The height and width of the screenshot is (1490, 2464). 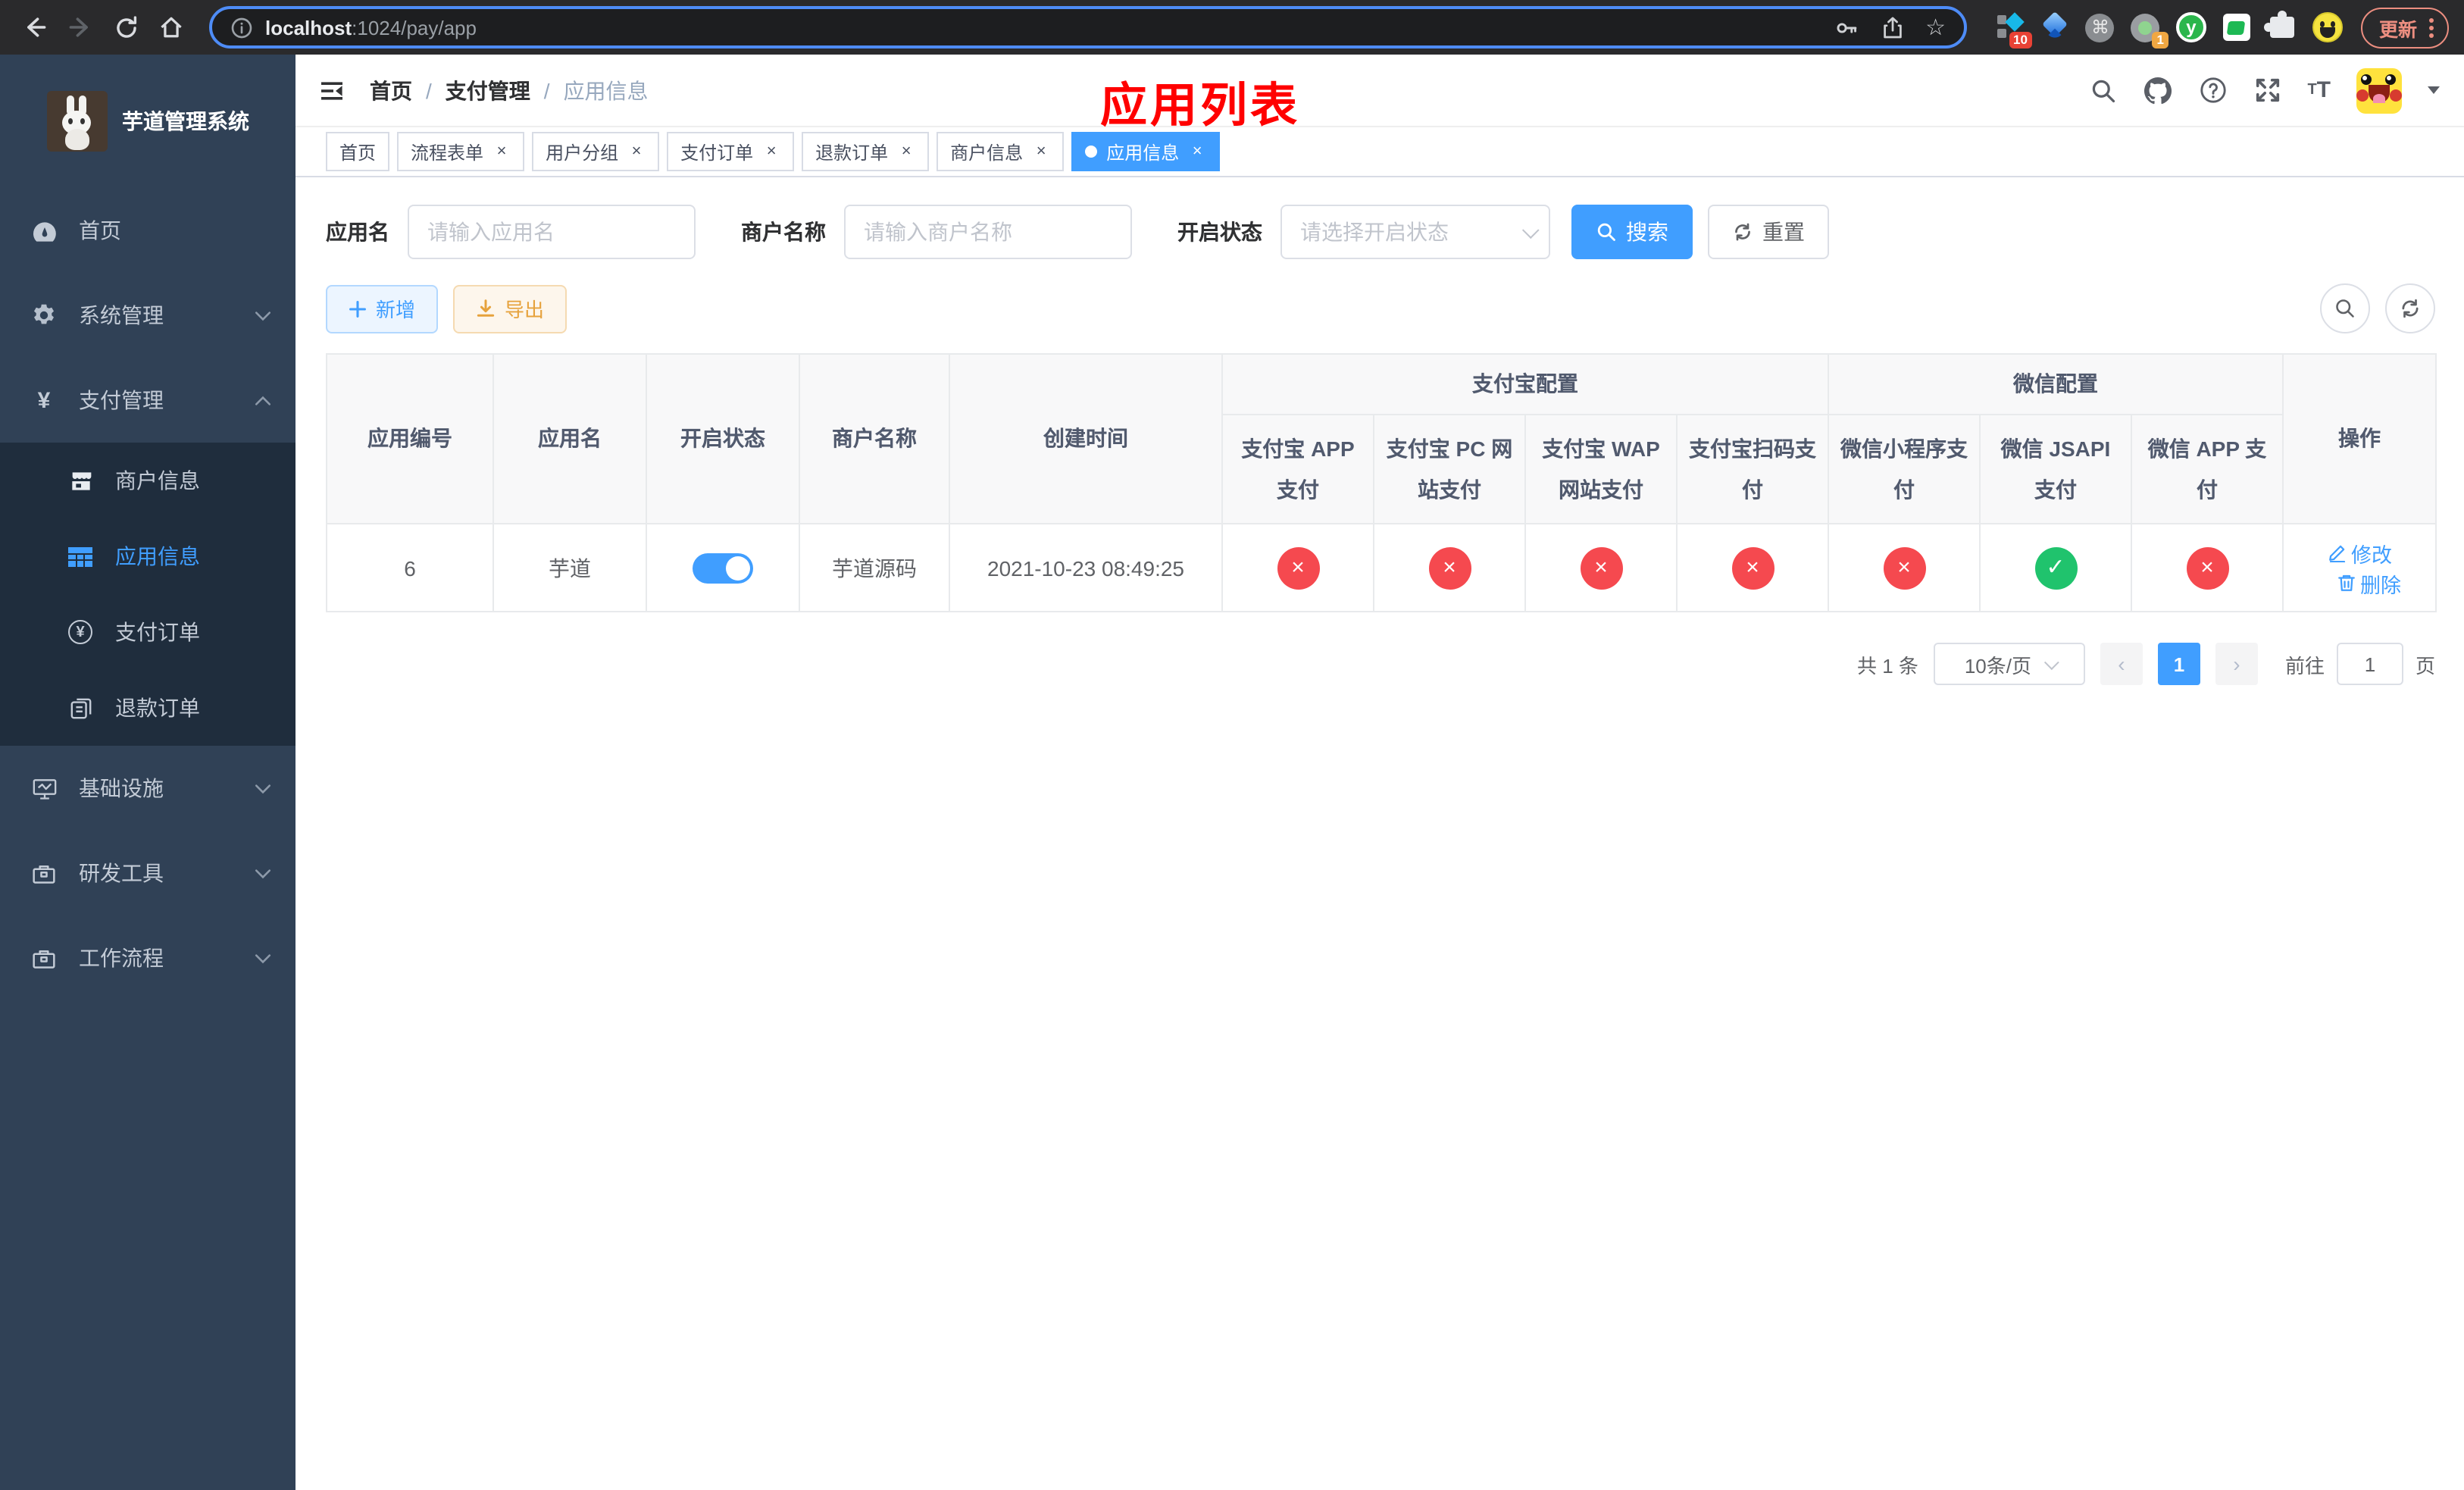 What do you see at coordinates (147, 315) in the screenshot?
I see `sidebar-item-system: 系统管理` at bounding box center [147, 315].